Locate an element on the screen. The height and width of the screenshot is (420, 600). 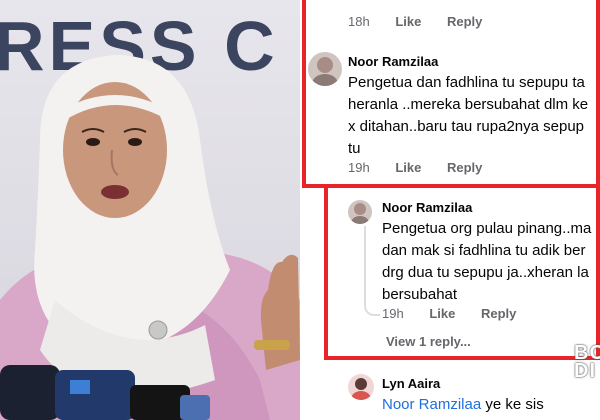
comment-text-line: Pengetua dan fadhlina tu sepupu ta is located at coordinates (466, 82).